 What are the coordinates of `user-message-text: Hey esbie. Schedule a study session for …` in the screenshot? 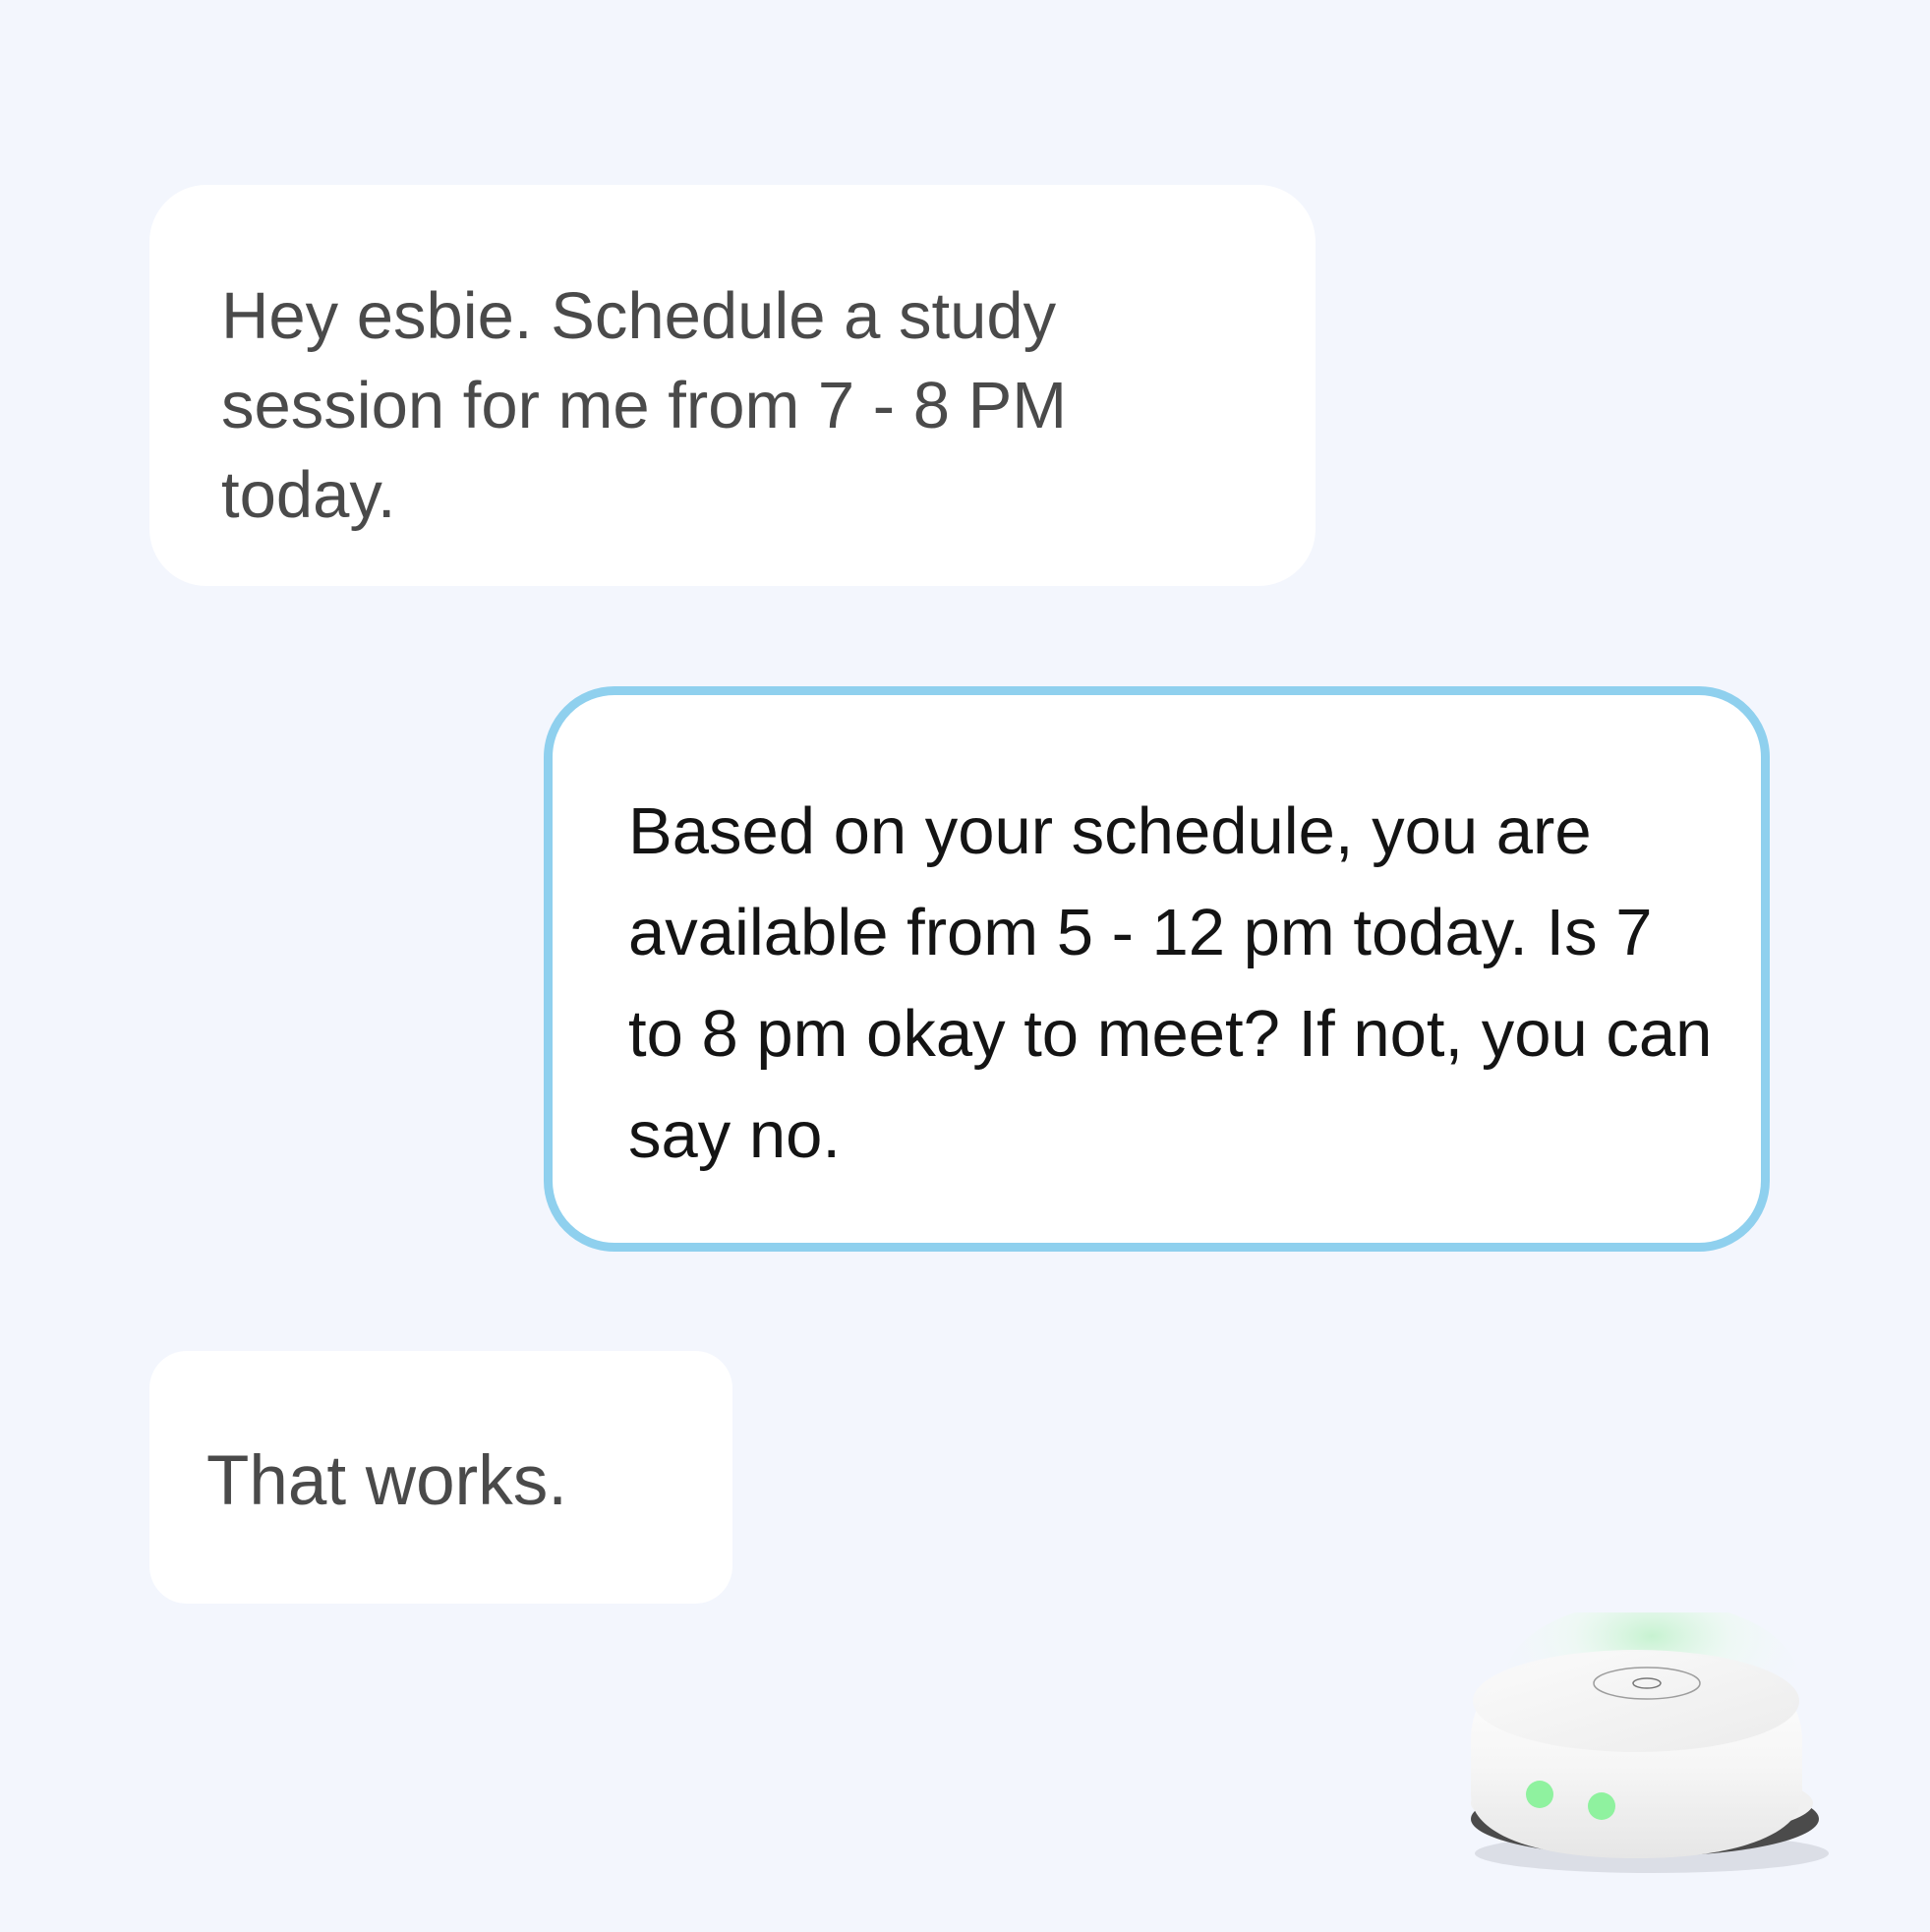 It's located at (644, 405).